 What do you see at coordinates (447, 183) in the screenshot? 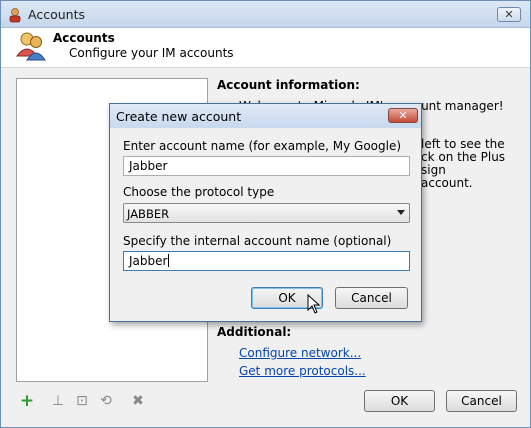
I see `info-line-4: account.` at bounding box center [447, 183].